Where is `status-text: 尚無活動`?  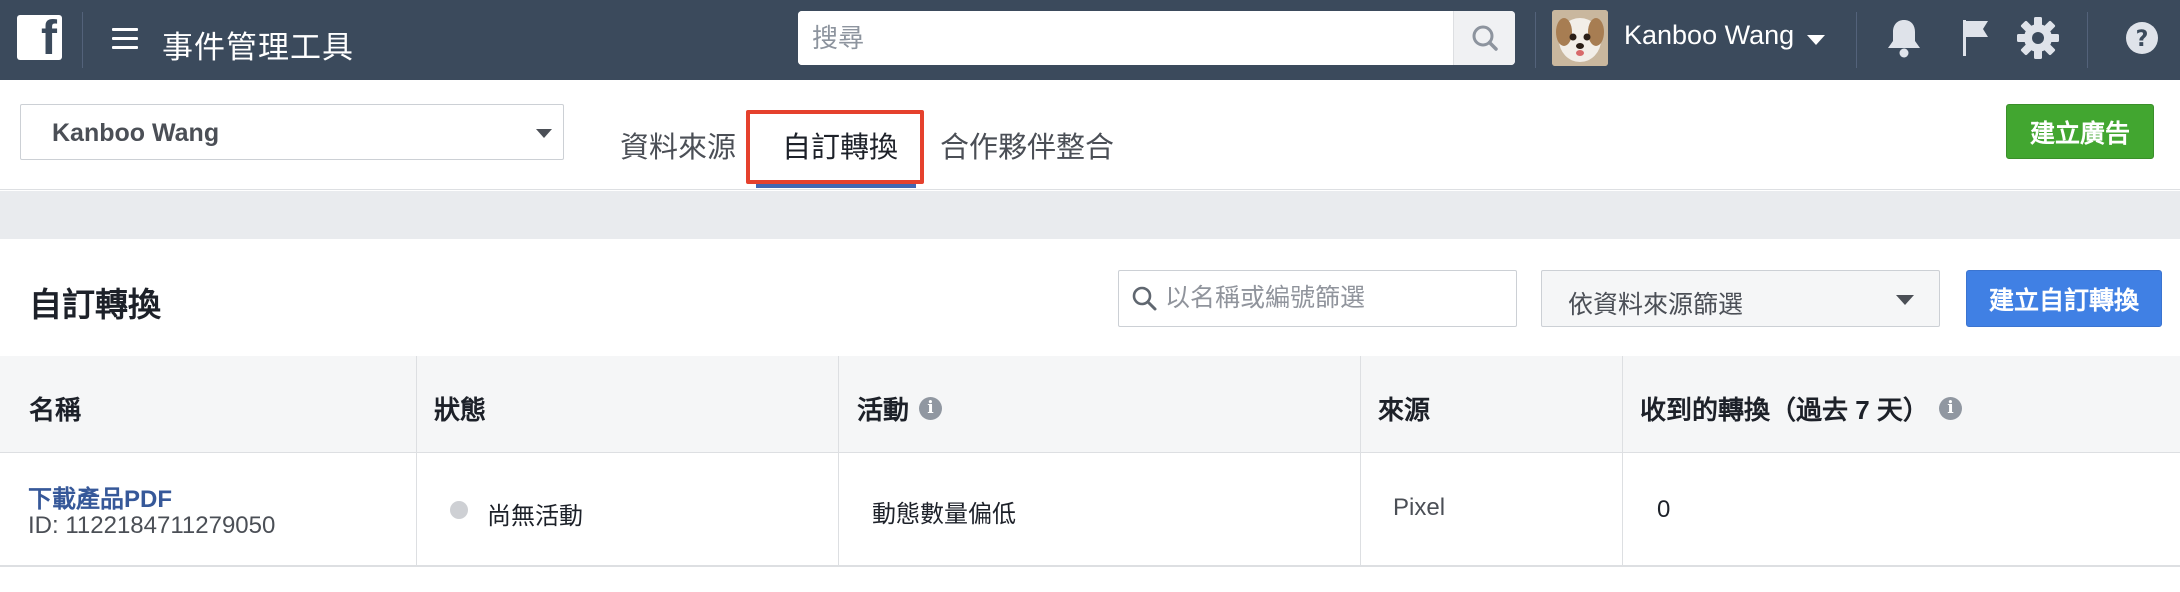
status-text: 尚無活動 is located at coordinates (535, 516).